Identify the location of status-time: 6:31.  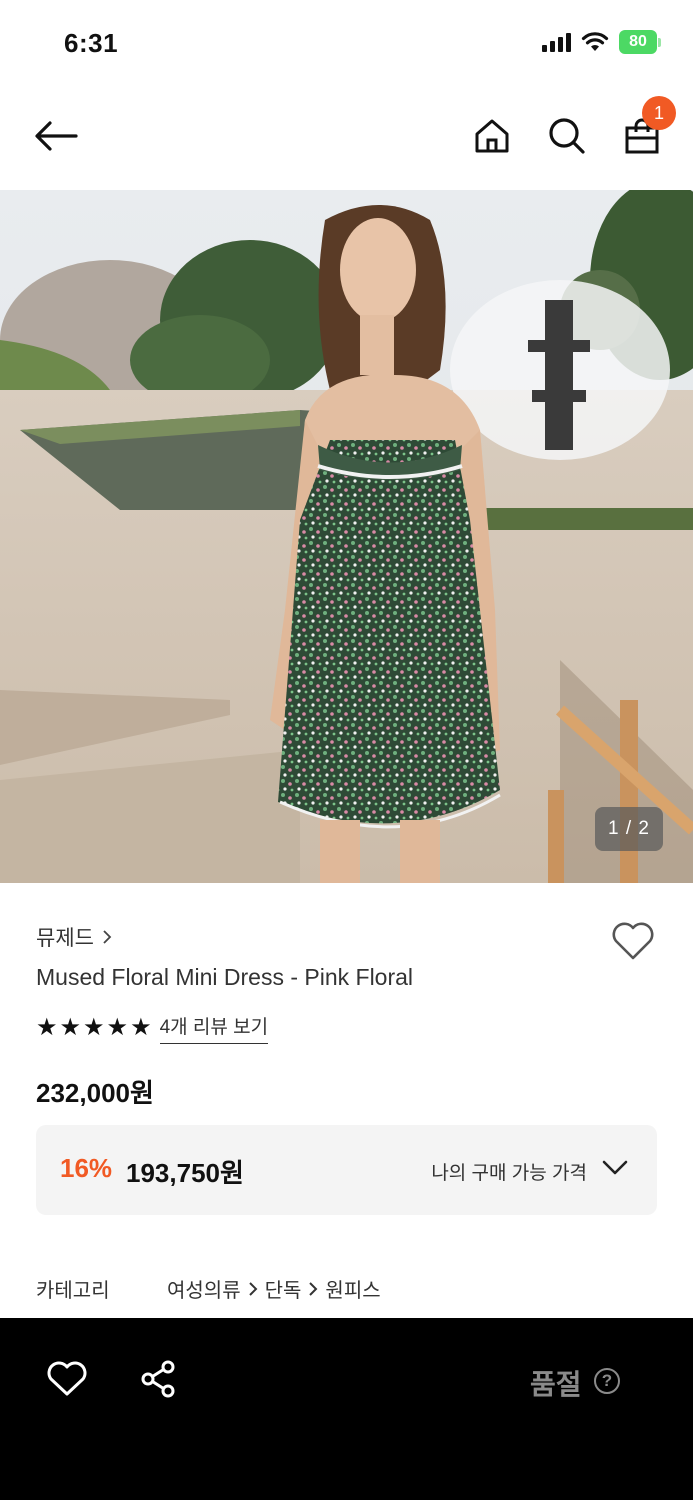
(91, 43).